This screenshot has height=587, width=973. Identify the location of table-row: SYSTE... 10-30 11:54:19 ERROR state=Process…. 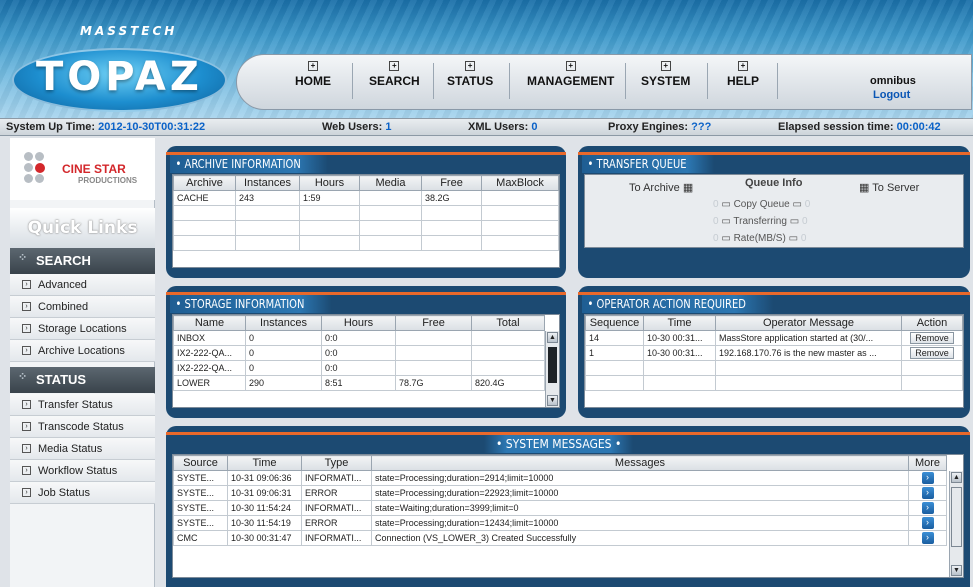
(560, 523).